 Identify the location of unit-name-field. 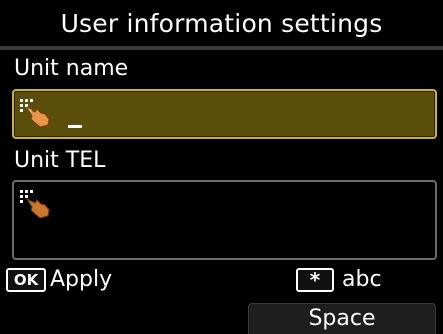
(224, 114).